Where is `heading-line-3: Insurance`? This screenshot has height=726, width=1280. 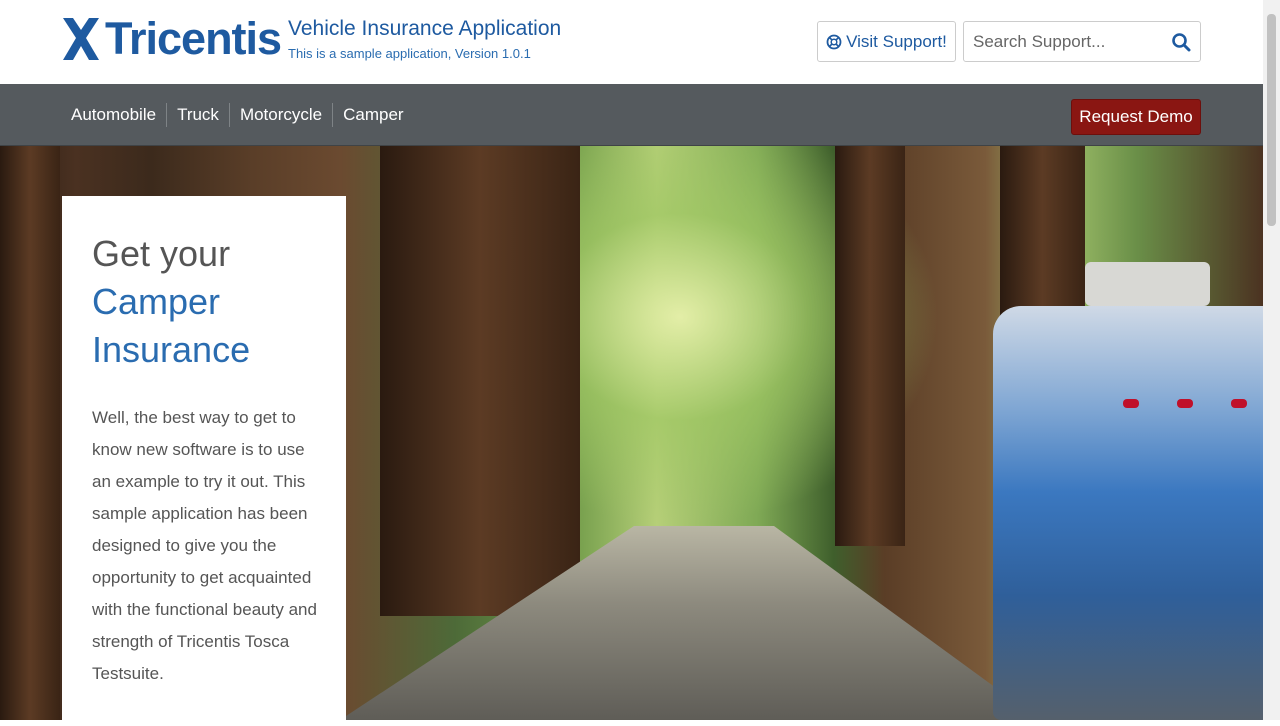
heading-line-3: Insurance is located at coordinates (171, 349).